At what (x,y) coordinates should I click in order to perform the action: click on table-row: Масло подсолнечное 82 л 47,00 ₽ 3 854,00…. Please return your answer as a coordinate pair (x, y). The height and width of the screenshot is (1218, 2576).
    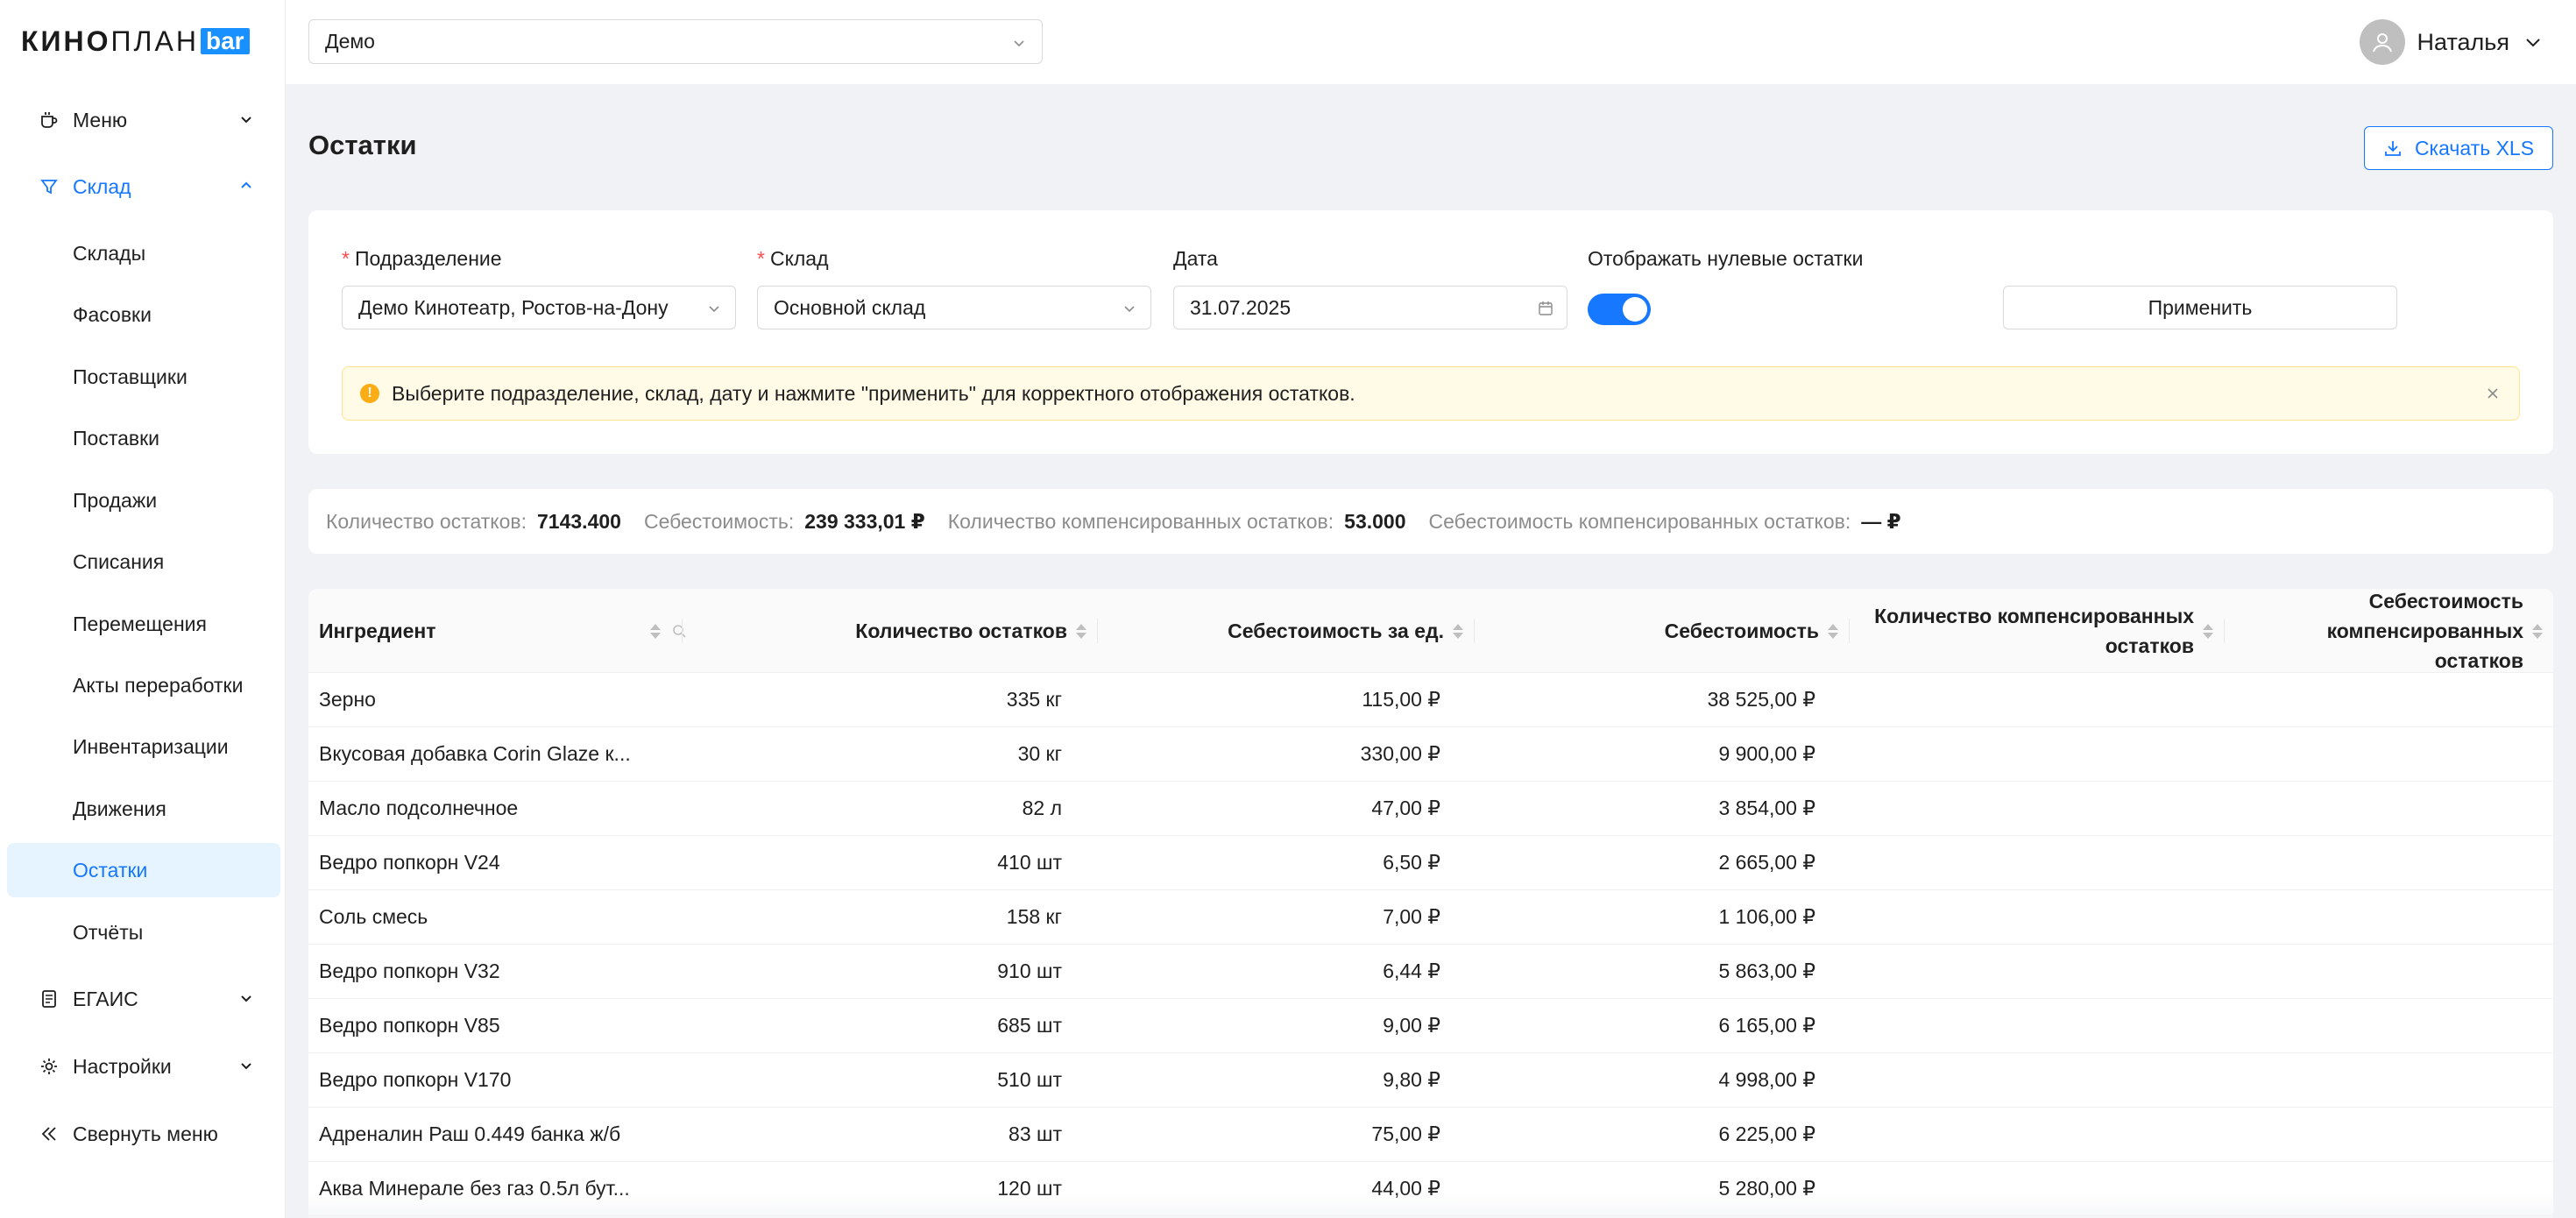
    Looking at the image, I should click on (1430, 809).